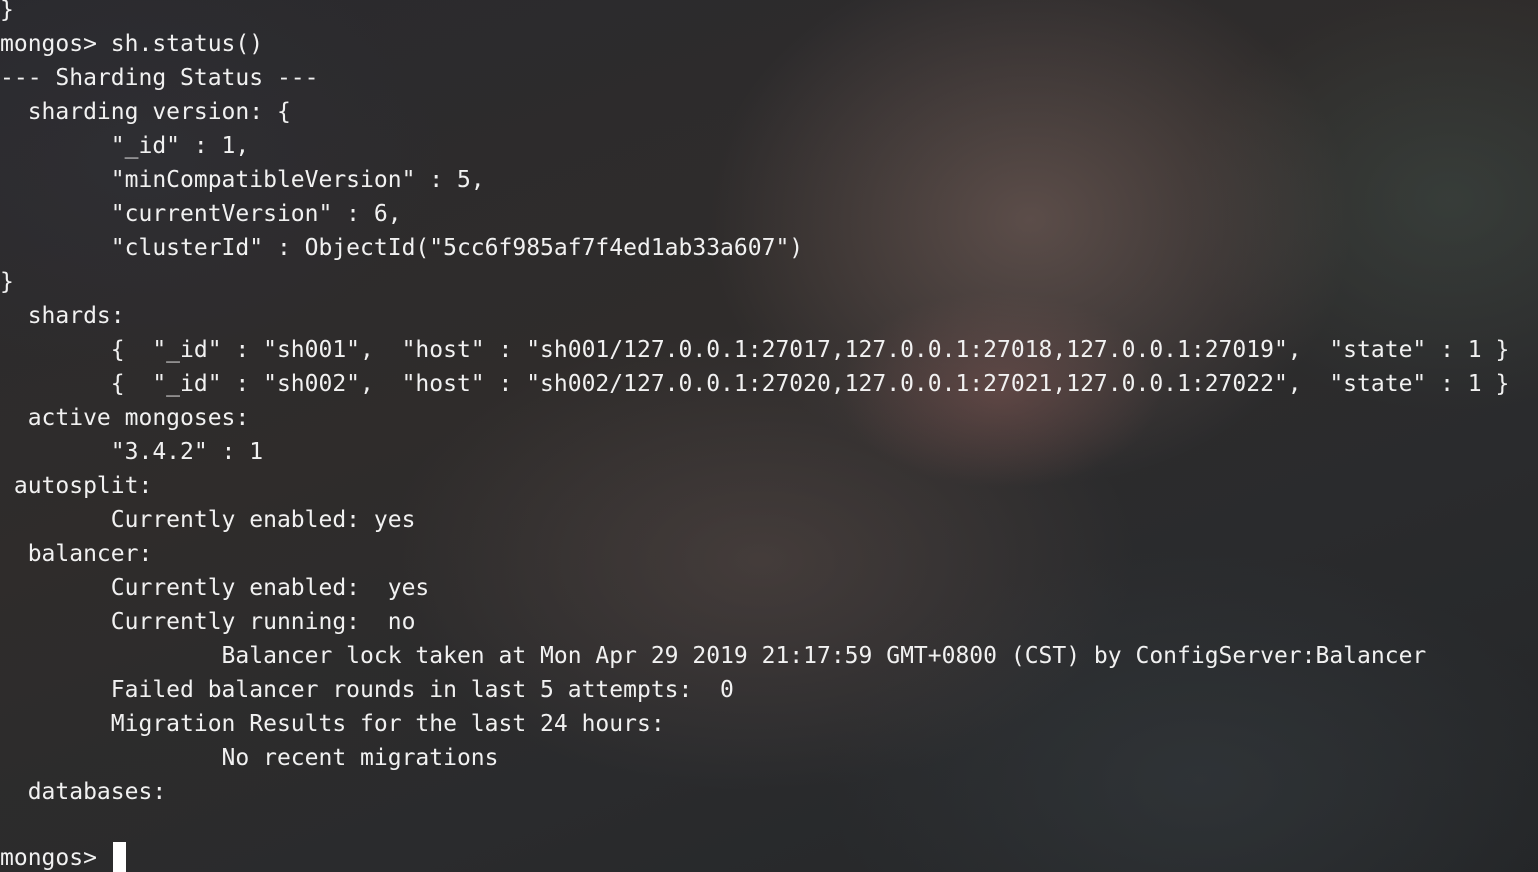  I want to click on prompt-label: mongos>, so click(55, 858).